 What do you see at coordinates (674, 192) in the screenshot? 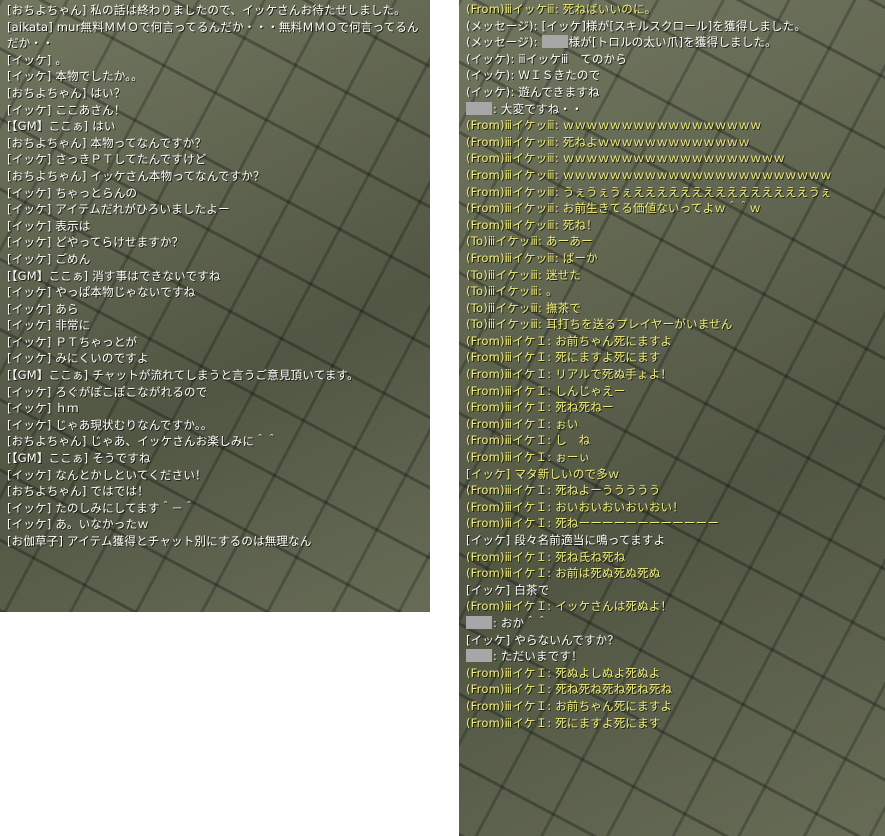
I see `chat-line: (From)ⅲイケッⅲ: うぇうぇうぇえええええええええええええええうぇ` at bounding box center [674, 192].